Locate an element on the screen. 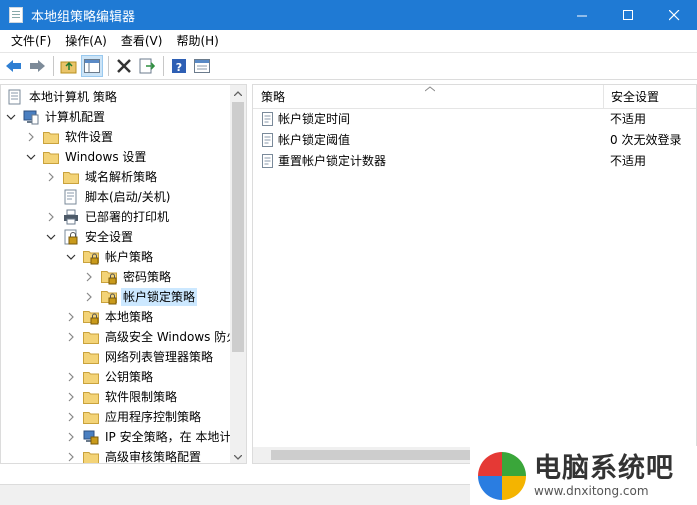  export-list-icon is located at coordinates (147, 66).